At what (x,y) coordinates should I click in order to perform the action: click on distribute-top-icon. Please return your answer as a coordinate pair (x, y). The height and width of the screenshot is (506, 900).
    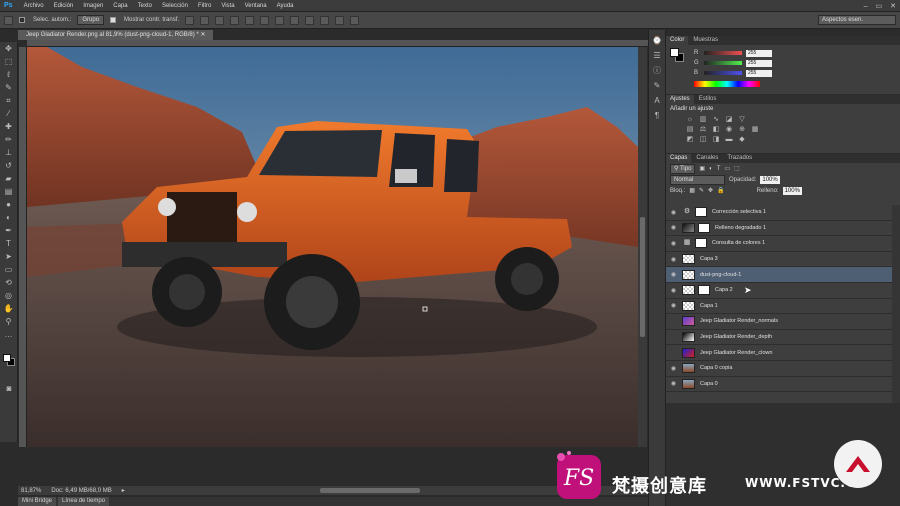
    Looking at the image, I should click on (280, 20).